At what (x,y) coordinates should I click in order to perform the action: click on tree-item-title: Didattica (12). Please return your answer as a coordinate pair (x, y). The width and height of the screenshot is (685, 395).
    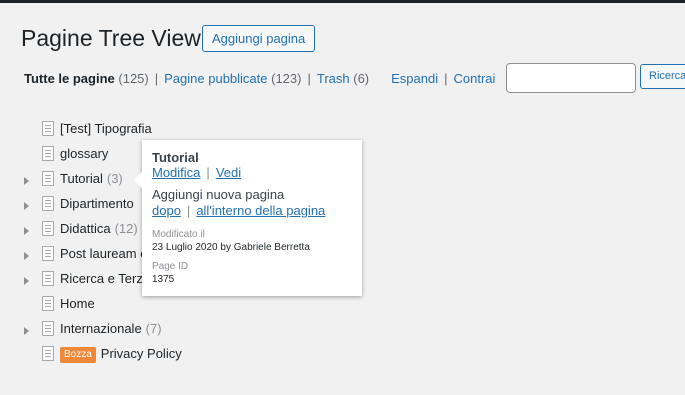
    Looking at the image, I should click on (99, 228).